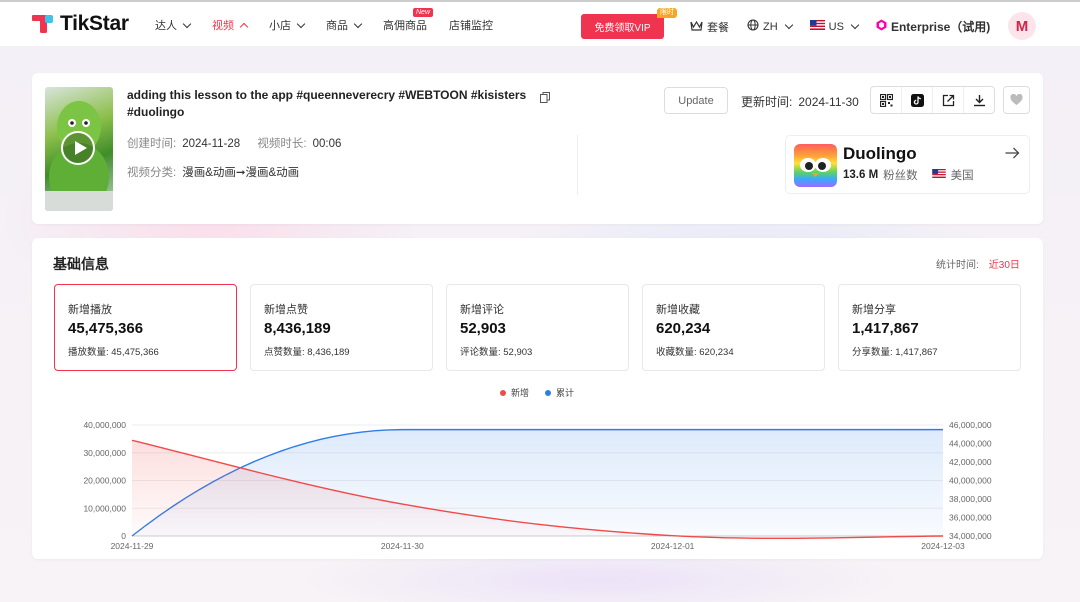  What do you see at coordinates (166, 26) in the screenshot?
I see `nav-label: 达人` at bounding box center [166, 26].